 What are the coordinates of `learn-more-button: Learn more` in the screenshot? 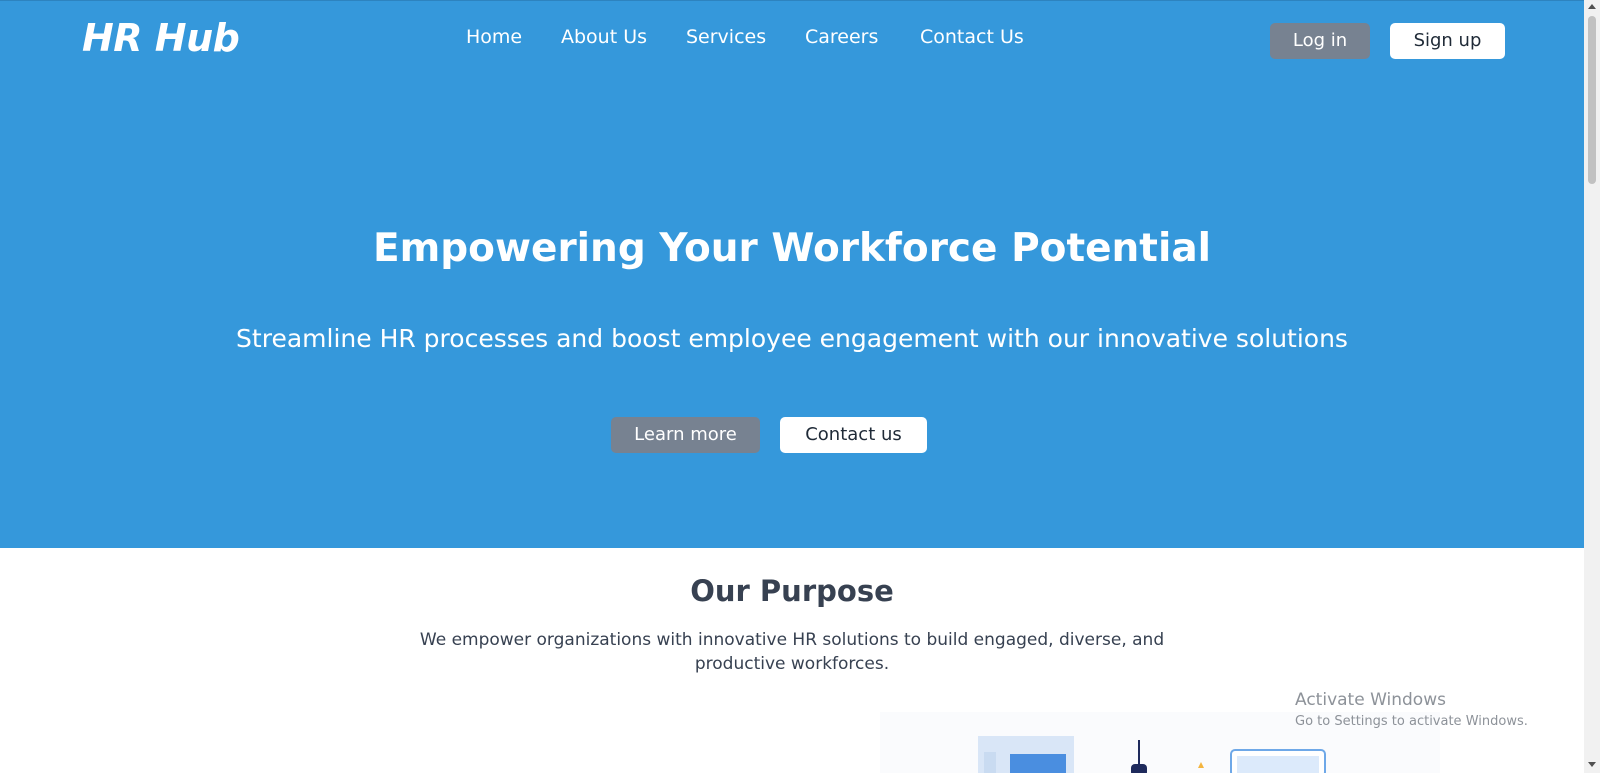 It's located at (685, 435).